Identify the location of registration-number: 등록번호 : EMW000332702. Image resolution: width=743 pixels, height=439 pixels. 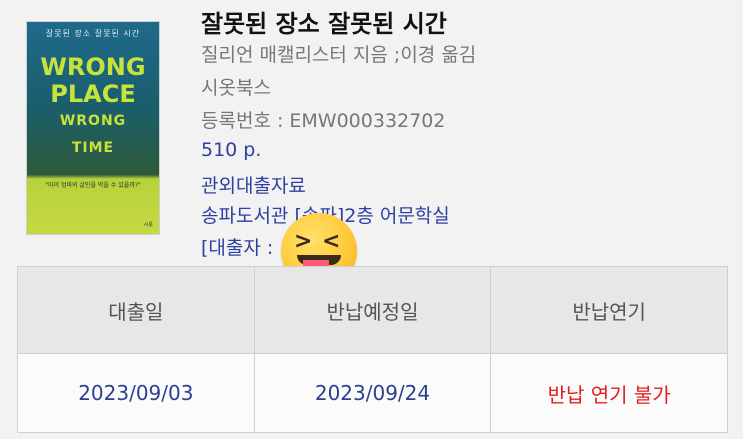
(323, 121).